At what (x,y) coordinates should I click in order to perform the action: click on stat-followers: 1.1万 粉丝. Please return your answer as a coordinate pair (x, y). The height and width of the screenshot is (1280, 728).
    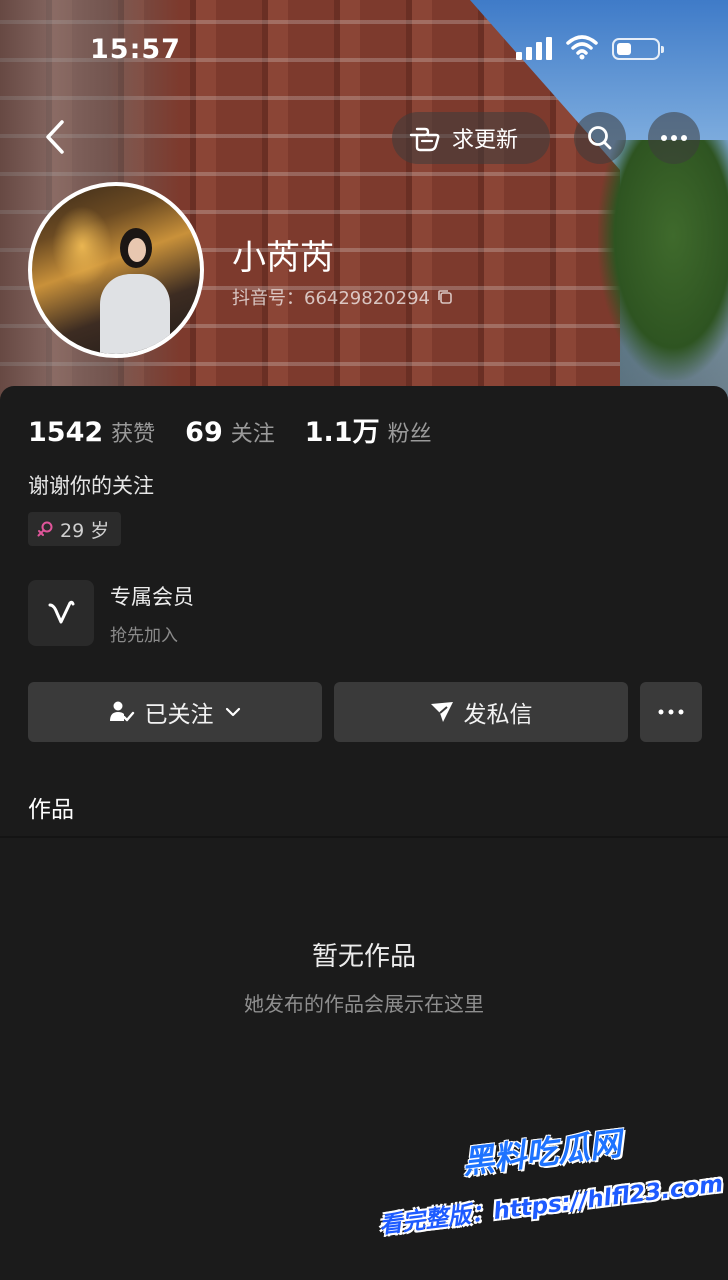
    Looking at the image, I should click on (368, 429).